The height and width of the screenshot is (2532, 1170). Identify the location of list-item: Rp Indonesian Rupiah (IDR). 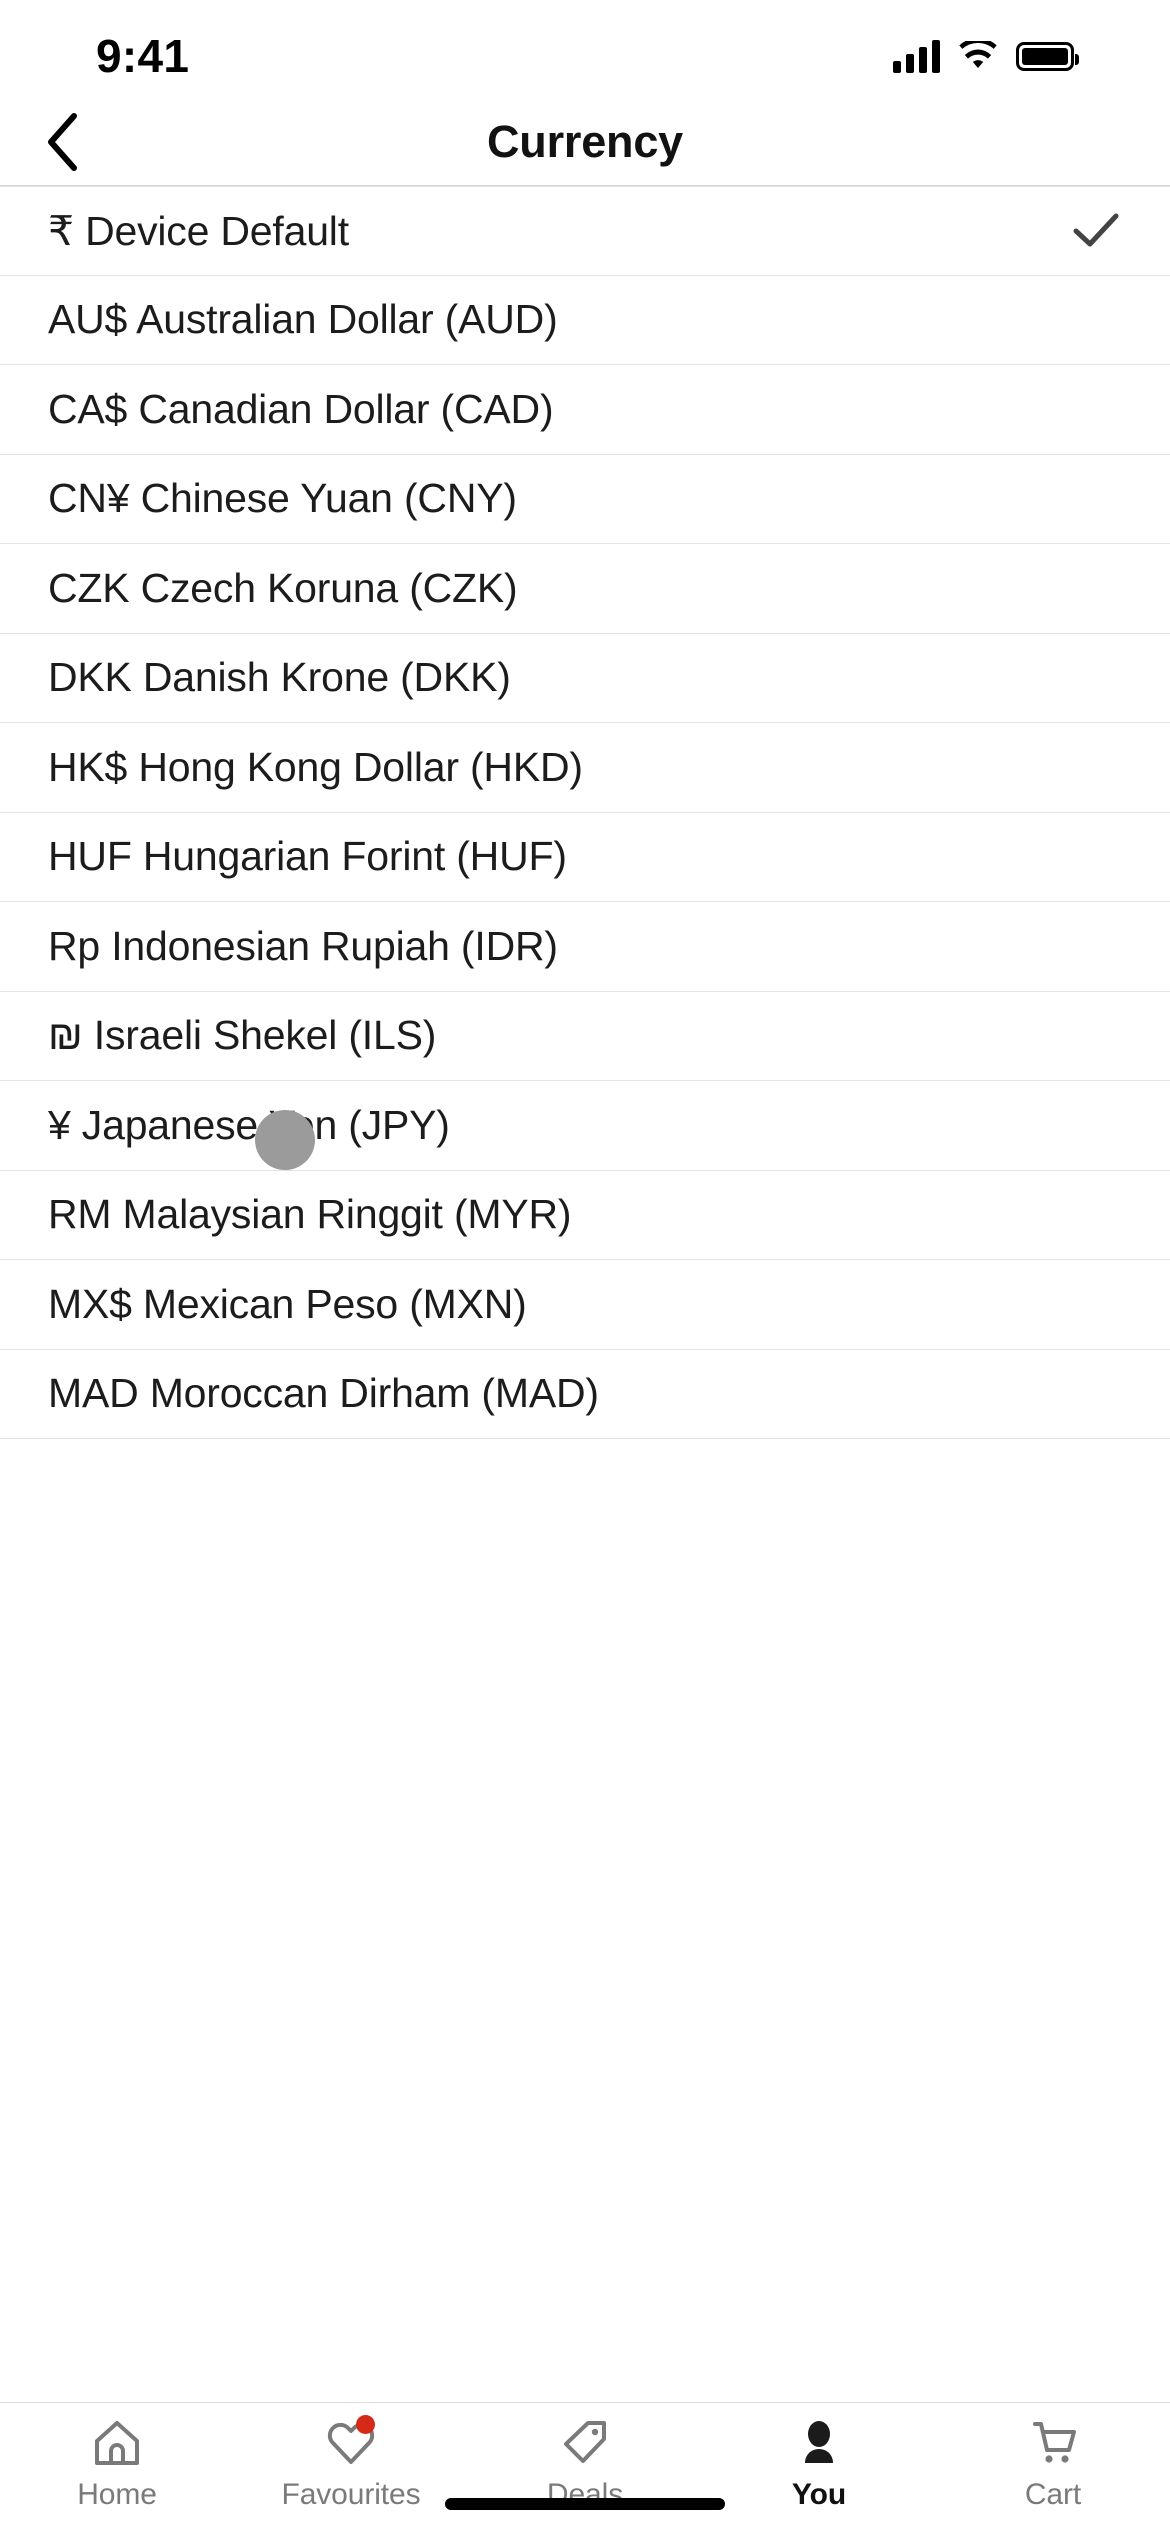
(585, 947).